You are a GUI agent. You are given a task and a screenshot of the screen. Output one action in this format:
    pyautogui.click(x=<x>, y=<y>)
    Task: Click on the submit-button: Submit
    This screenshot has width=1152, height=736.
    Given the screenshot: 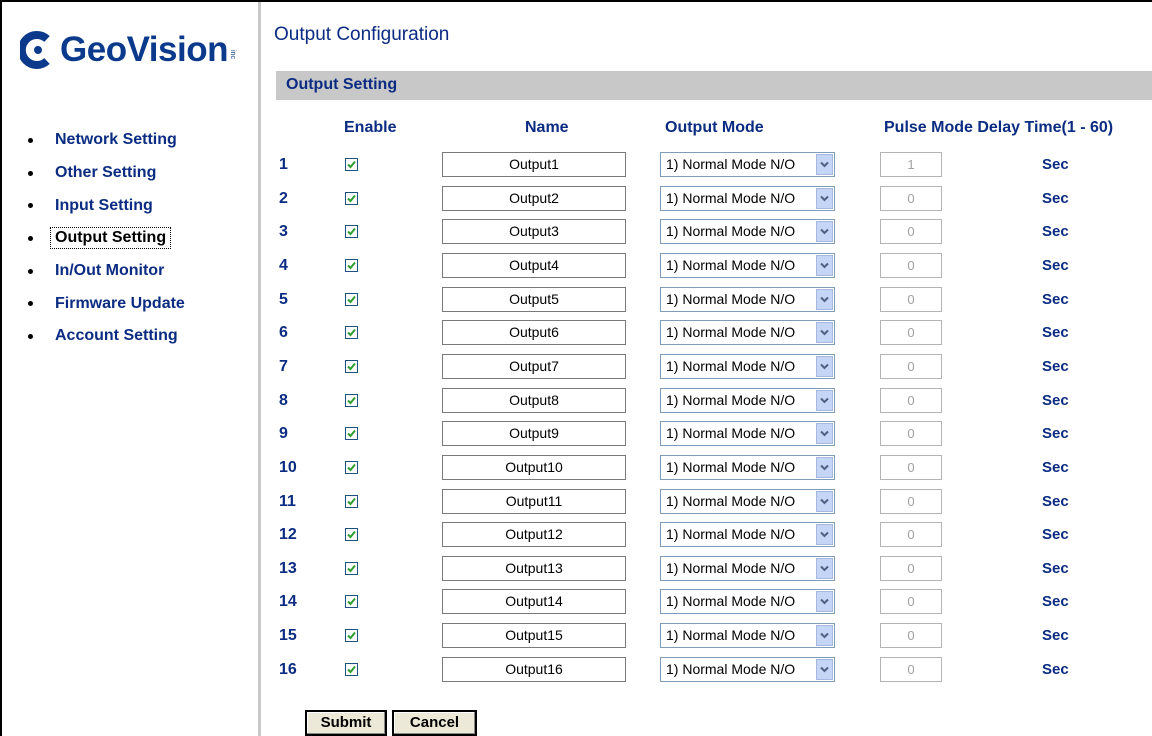 What is the action you would take?
    pyautogui.click(x=346, y=723)
    